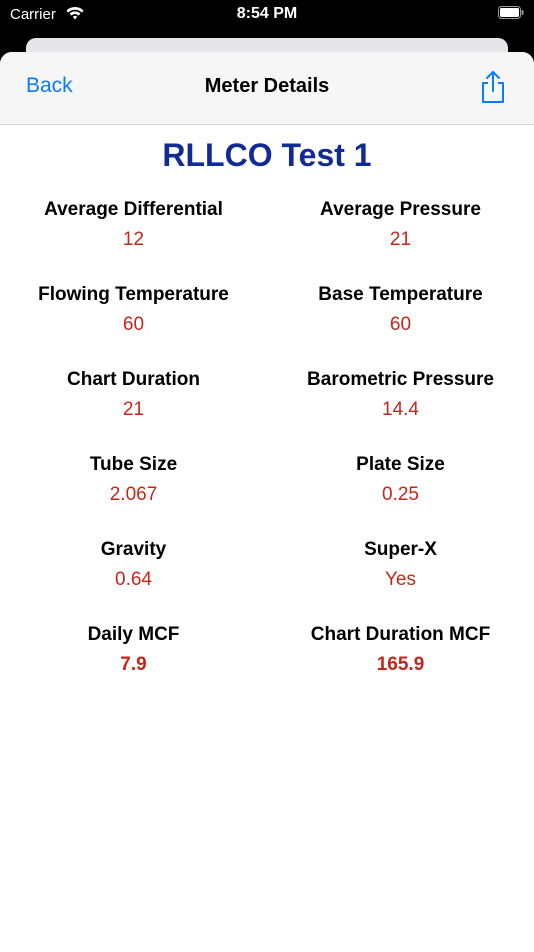  I want to click on detail-gravity: Gravity 0.64, so click(133, 563).